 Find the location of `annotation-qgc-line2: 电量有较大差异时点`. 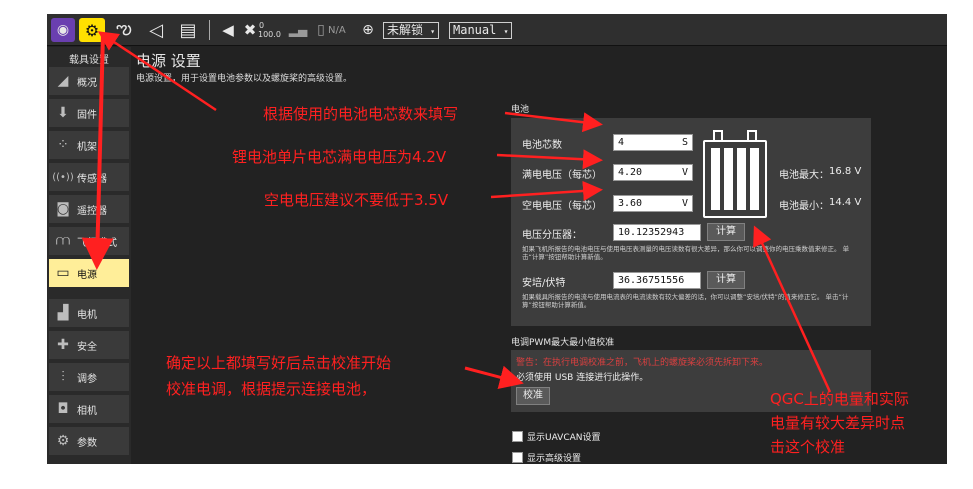

annotation-qgc-line2: 电量有较大差异时点 is located at coordinates (838, 423).